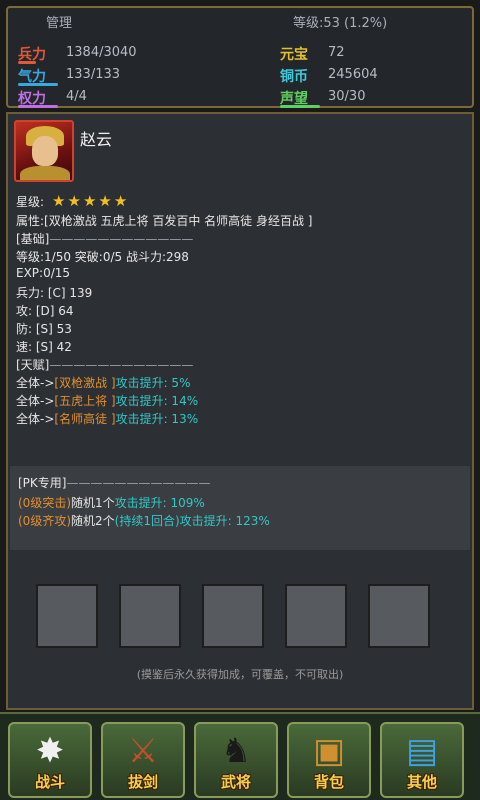  I want to click on talent-name: [五虎上将 ], so click(85, 401).